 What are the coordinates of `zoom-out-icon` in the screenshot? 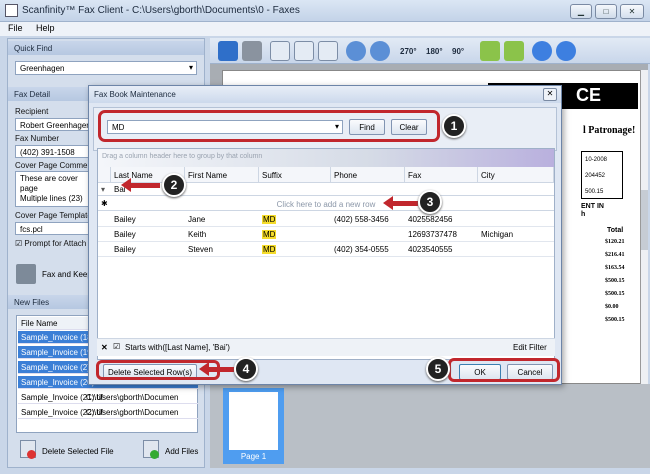 It's located at (380, 51).